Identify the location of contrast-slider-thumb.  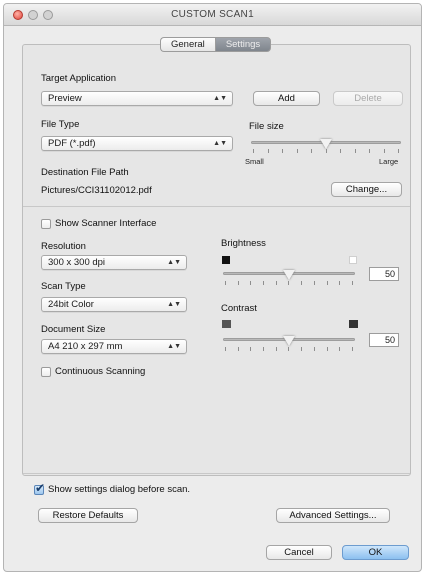
(289, 341).